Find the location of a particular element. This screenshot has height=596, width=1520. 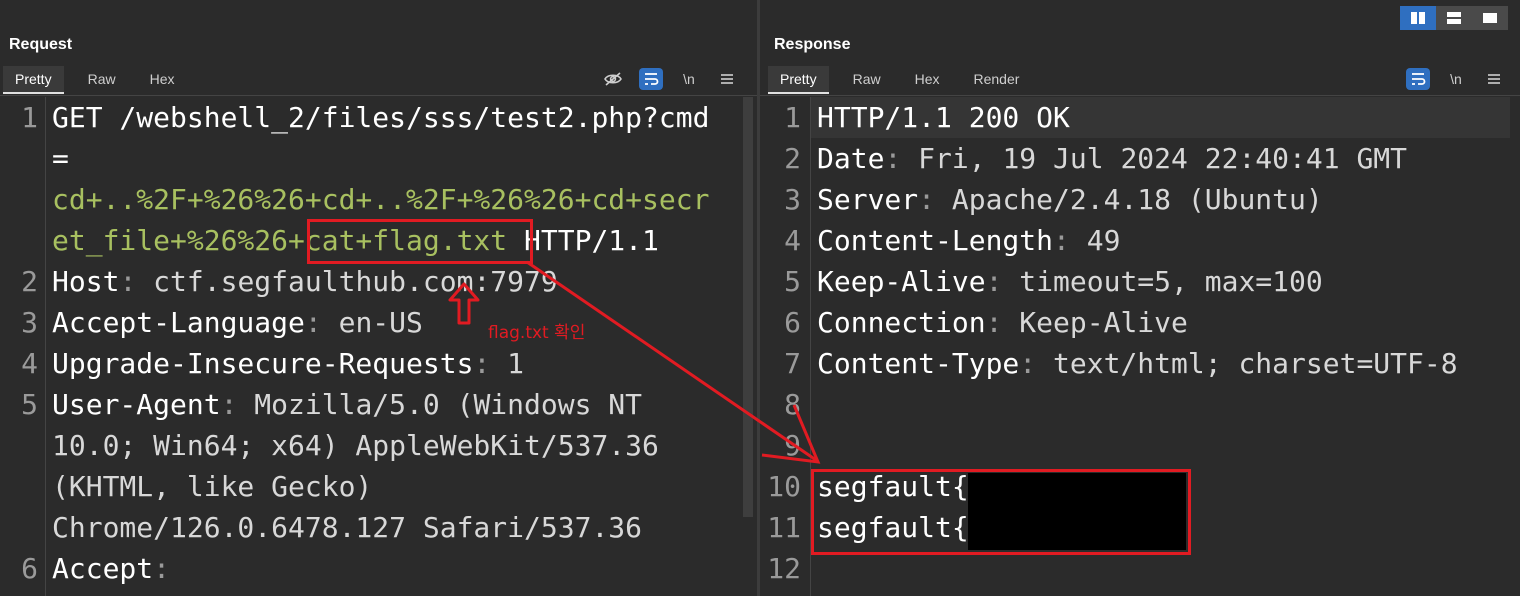

line-number: 1 is located at coordinates (792, 117).